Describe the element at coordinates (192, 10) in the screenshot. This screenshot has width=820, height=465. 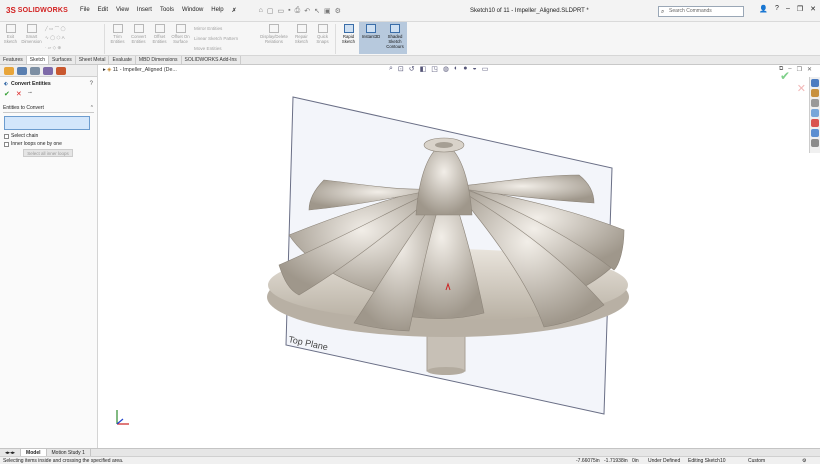
I see `menu-window: Window` at that location.